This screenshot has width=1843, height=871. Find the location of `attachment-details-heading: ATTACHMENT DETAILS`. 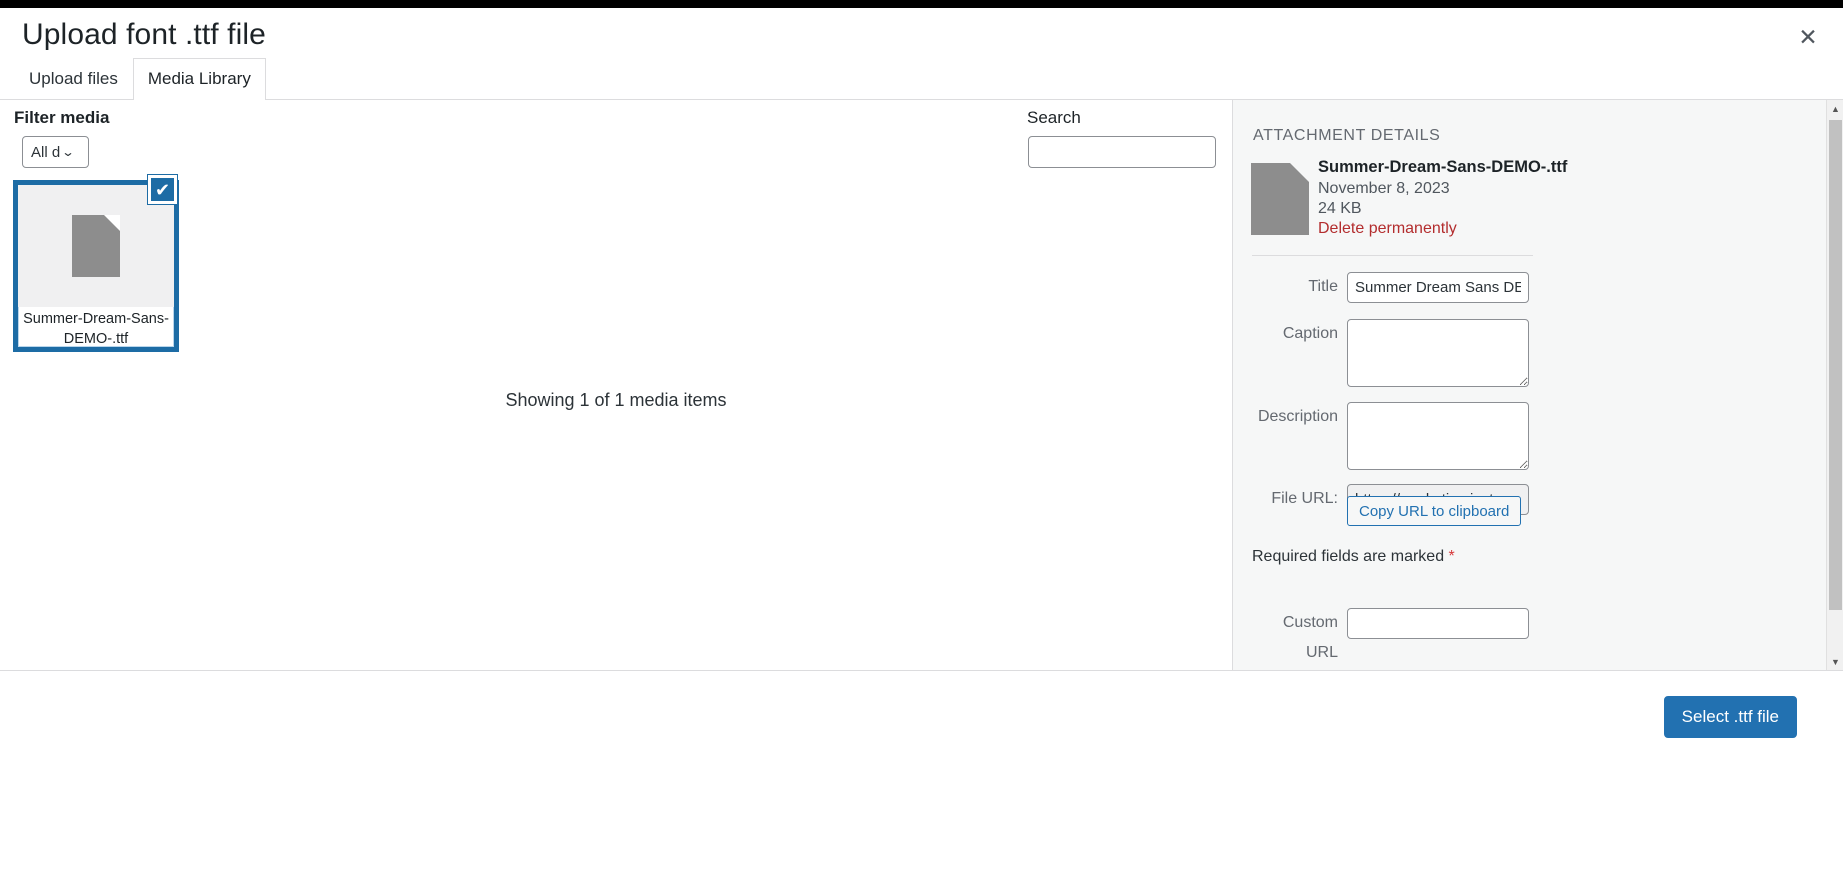

attachment-details-heading: ATTACHMENT DETAILS is located at coordinates (1347, 135).